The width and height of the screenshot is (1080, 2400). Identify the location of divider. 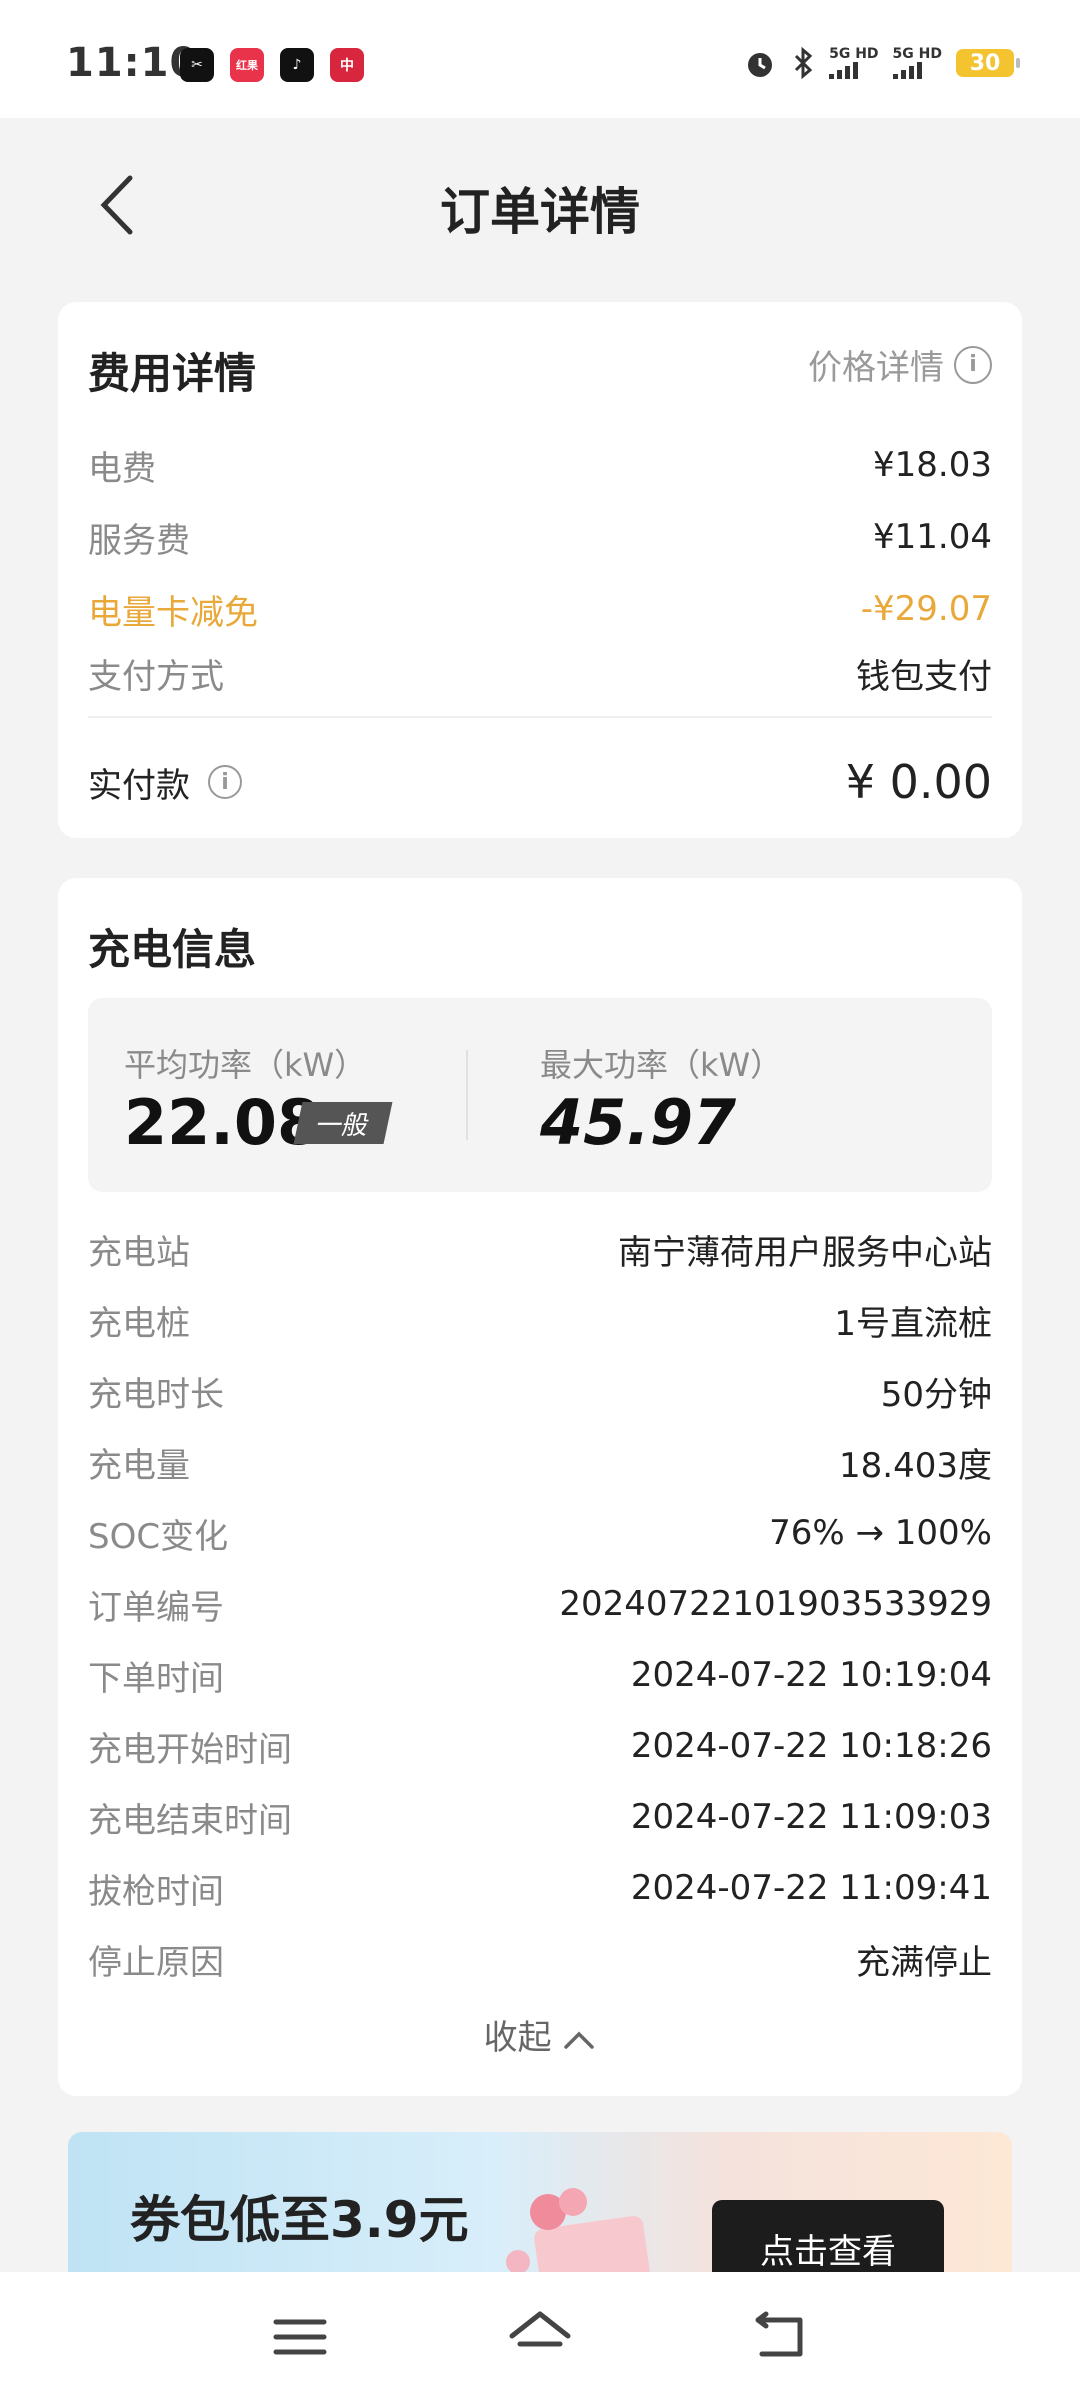
(540, 717).